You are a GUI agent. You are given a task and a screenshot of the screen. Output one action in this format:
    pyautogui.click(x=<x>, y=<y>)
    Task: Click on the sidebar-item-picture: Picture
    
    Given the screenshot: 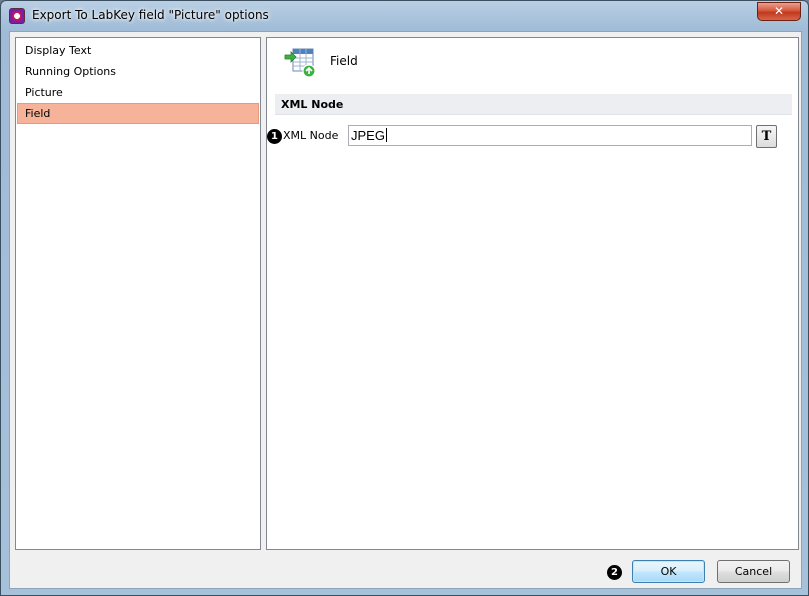 What is the action you would take?
    pyautogui.click(x=138, y=92)
    